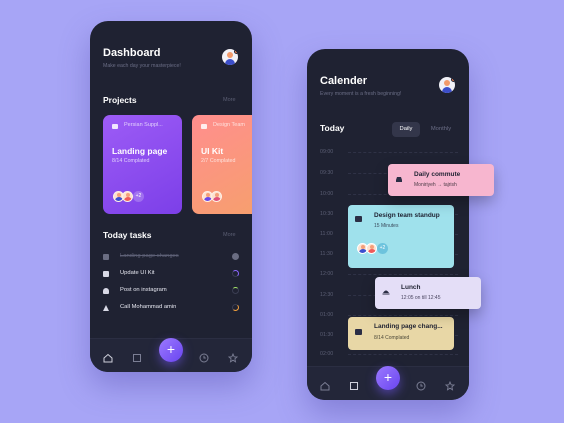 The width and height of the screenshot is (564, 423). I want to click on project-progress: 8/14 Complated, so click(131, 161).